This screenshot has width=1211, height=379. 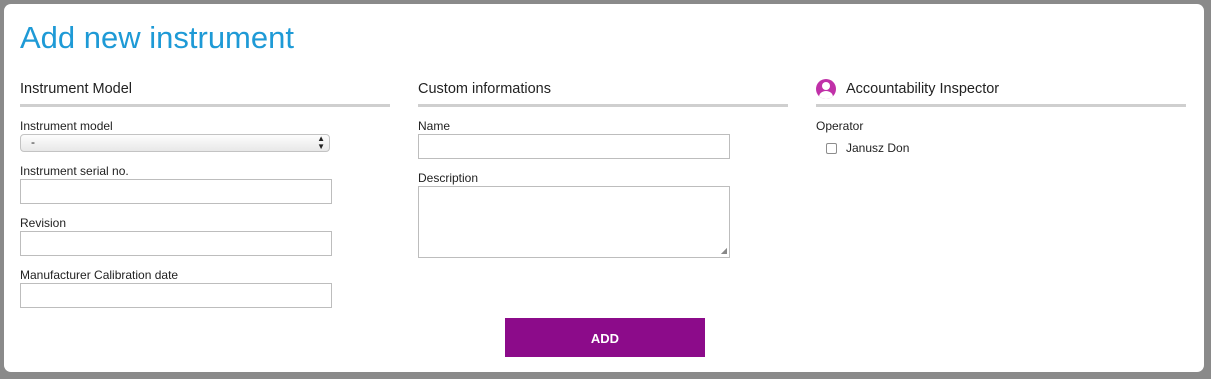 I want to click on instrument-model-label: Instrument model, so click(x=66, y=126).